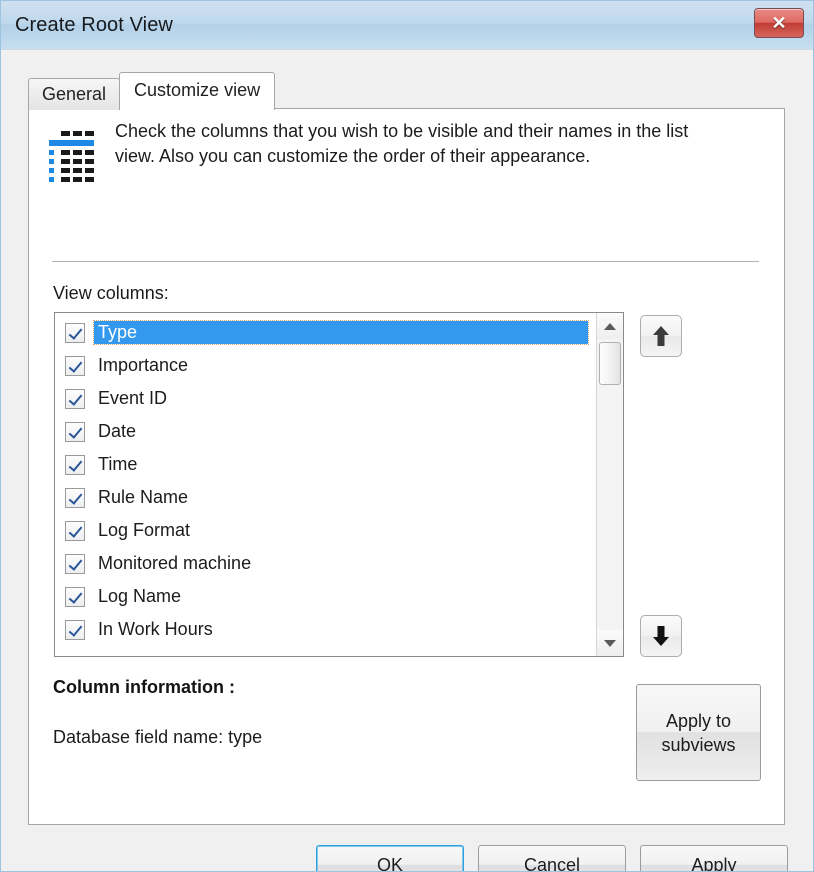 The height and width of the screenshot is (872, 814). I want to click on list-item-label: Event ID, so click(133, 398).